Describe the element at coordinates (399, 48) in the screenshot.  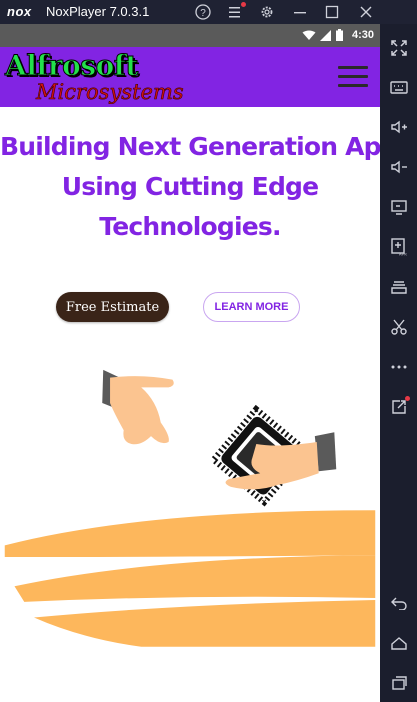
I see `fullscreen-icon` at that location.